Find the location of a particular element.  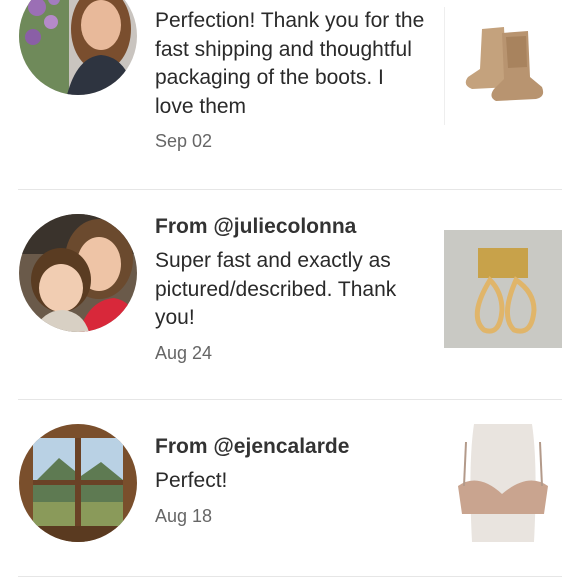

review-date: Sep 02 is located at coordinates (184, 141).